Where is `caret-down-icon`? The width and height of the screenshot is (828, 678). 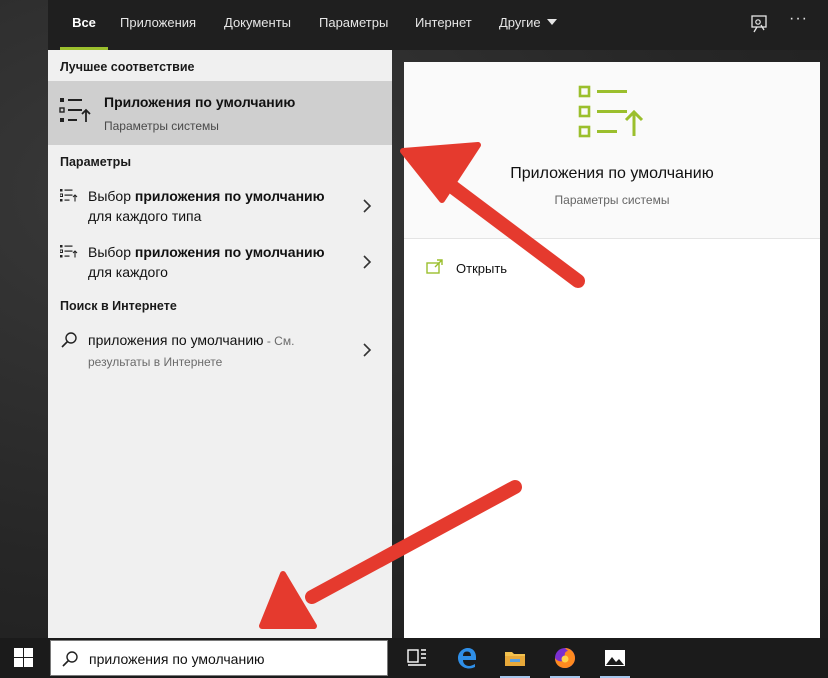 caret-down-icon is located at coordinates (551, 22).